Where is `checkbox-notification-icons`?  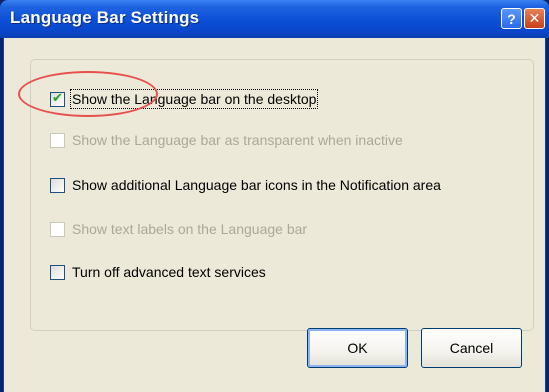
checkbox-notification-icons is located at coordinates (57, 185).